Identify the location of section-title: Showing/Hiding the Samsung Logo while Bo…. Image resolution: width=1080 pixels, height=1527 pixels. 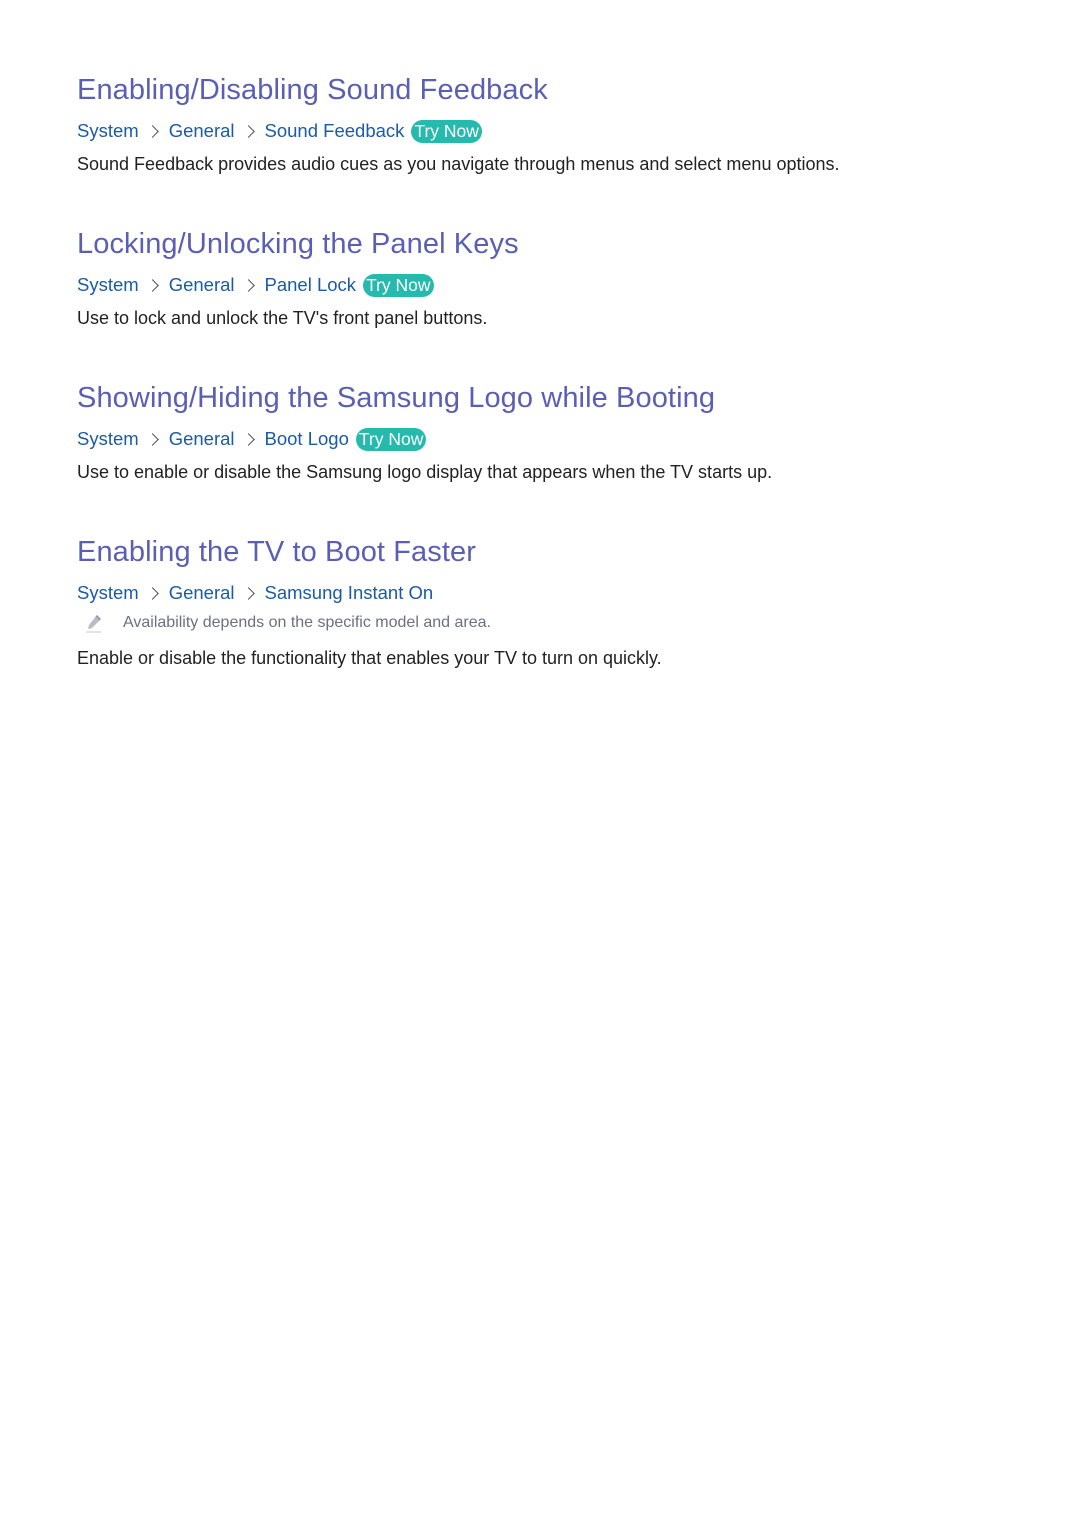
(396, 398).